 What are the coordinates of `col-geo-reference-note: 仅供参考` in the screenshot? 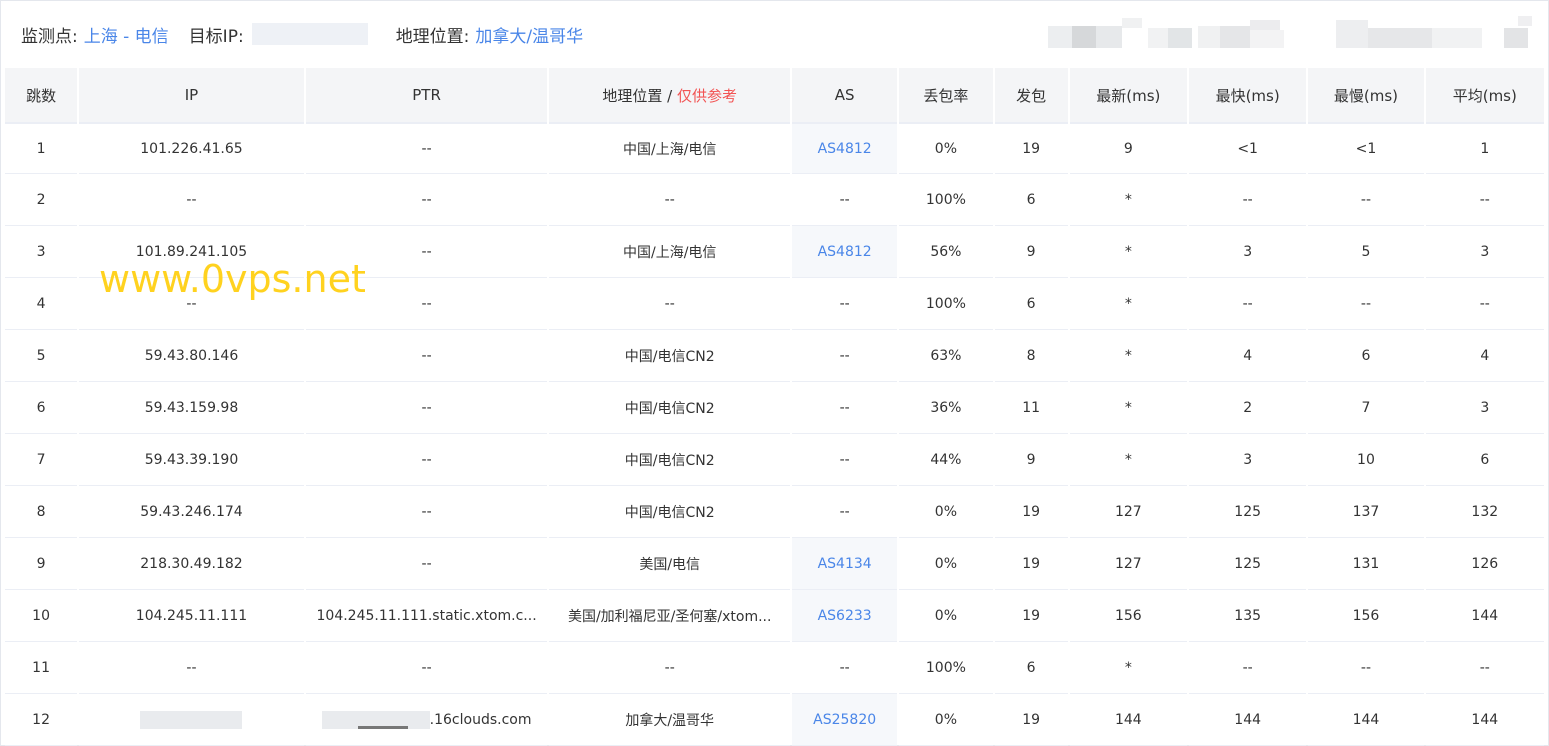 It's located at (707, 95).